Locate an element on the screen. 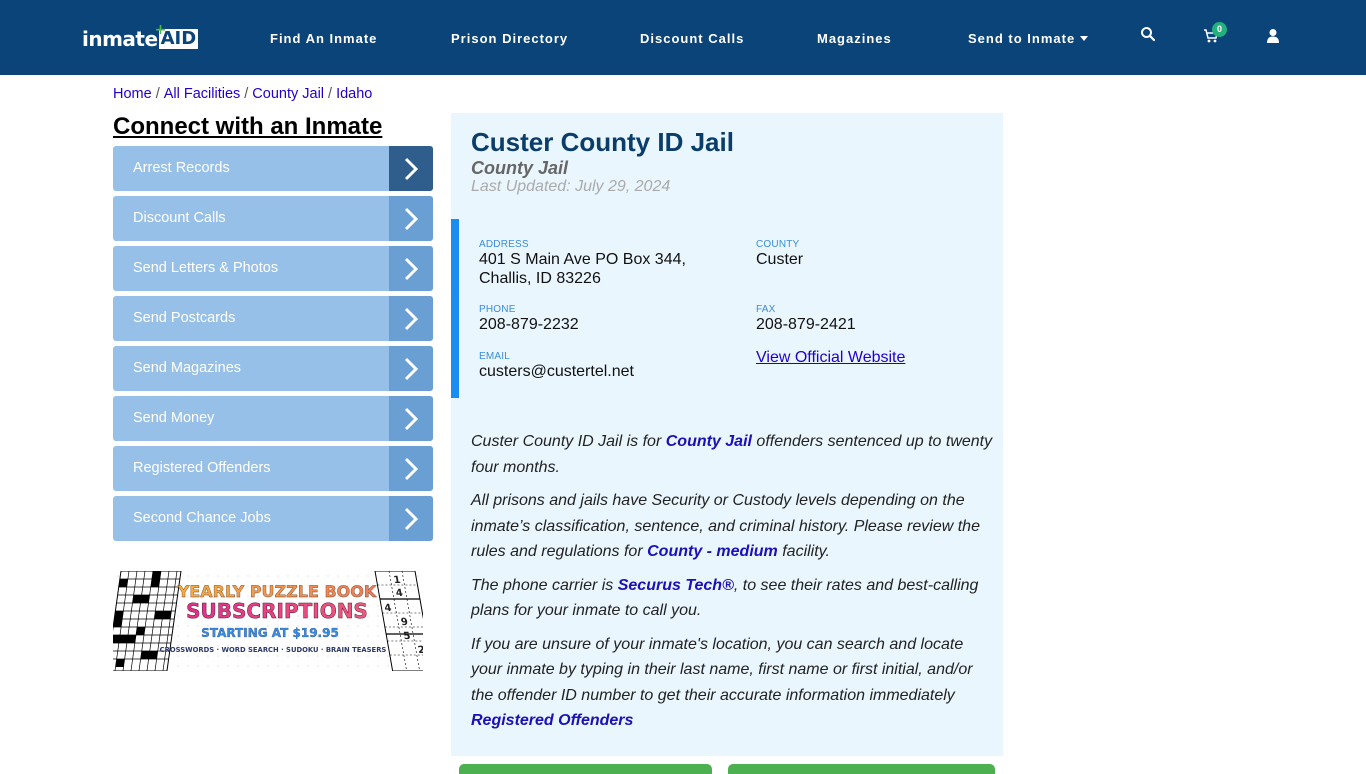 This screenshot has width=1366, height=774. nav-label: Send to Inmate is located at coordinates (1022, 38).